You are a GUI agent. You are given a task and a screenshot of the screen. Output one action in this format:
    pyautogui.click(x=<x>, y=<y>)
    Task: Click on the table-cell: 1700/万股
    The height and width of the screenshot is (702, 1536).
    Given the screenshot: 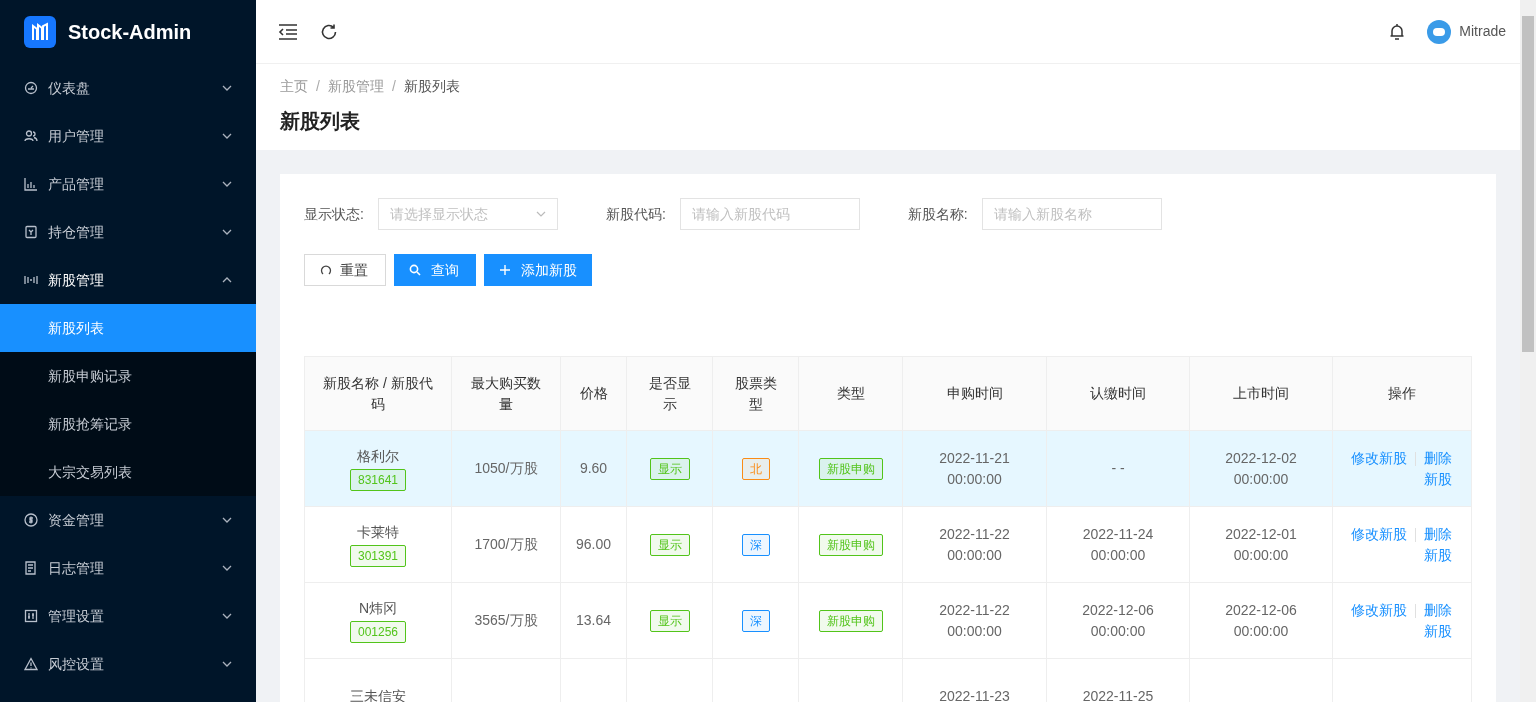 What is the action you would take?
    pyautogui.click(x=506, y=544)
    